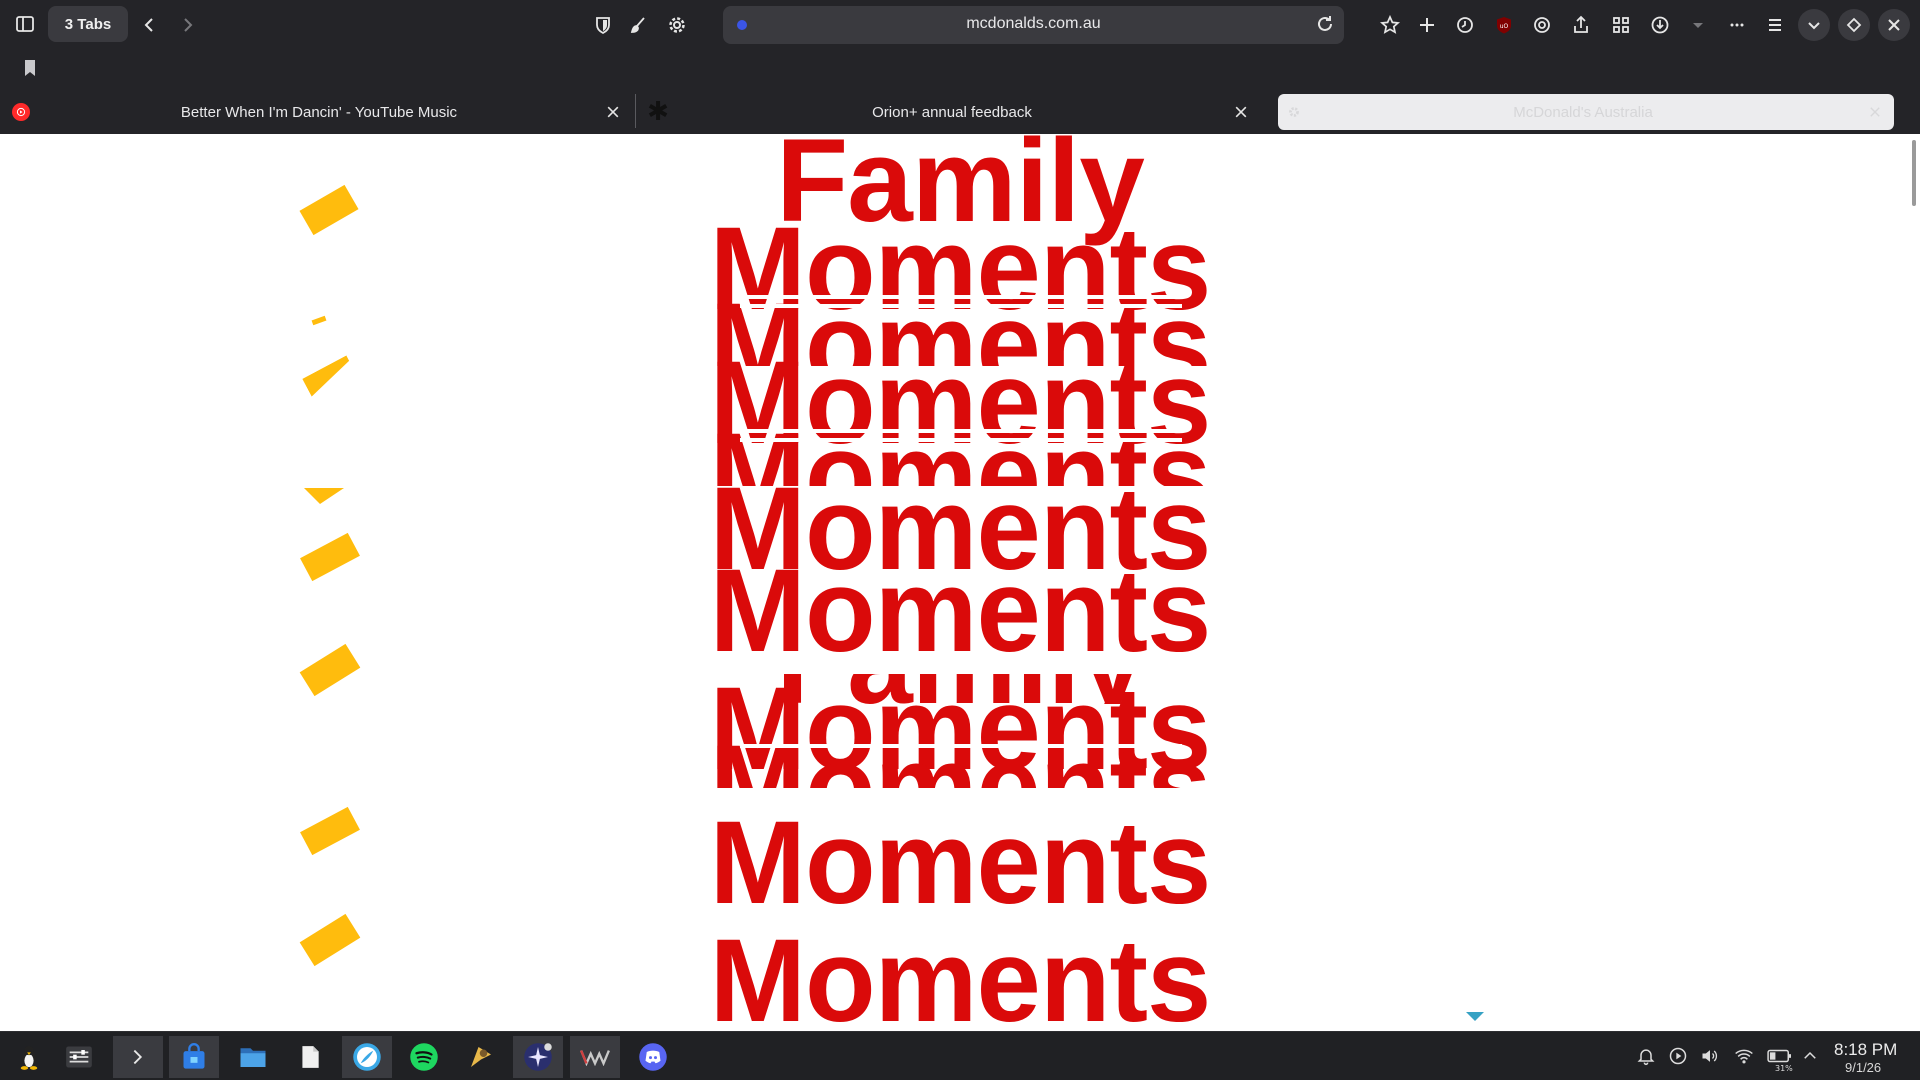  What do you see at coordinates (1737, 25) in the screenshot?
I see `more-options-icon` at bounding box center [1737, 25].